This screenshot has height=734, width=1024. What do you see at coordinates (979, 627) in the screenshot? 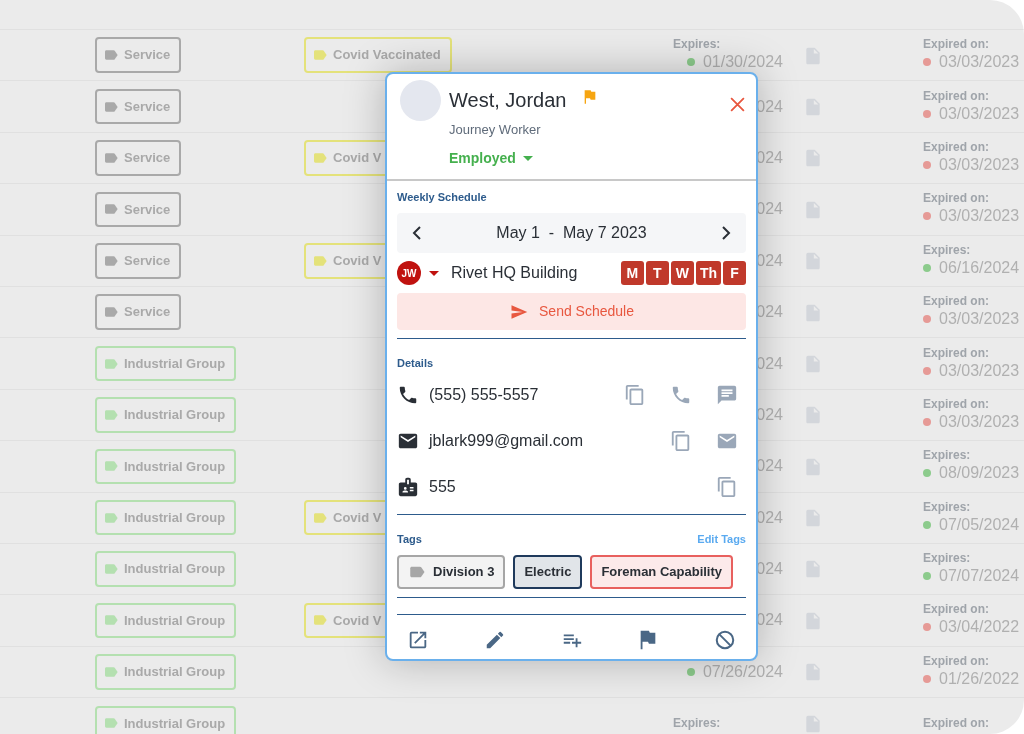
I see `date-text: 03/04/2022` at bounding box center [979, 627].